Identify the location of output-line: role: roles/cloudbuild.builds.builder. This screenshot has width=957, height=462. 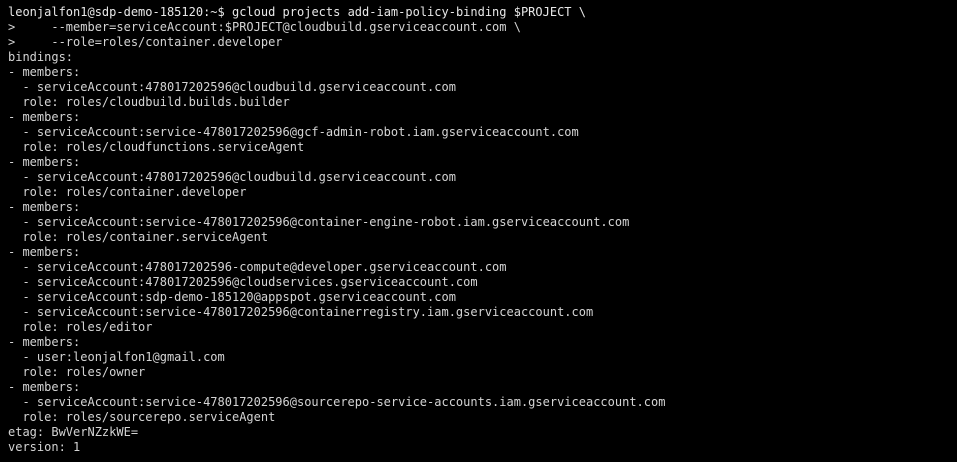
(149, 102).